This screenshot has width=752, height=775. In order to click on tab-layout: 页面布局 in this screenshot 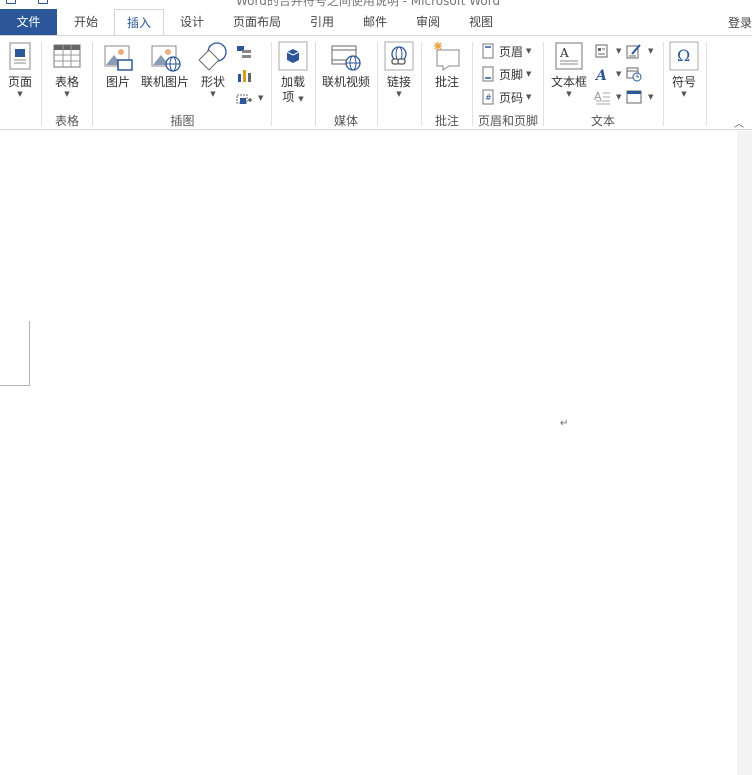, I will do `click(257, 22)`.